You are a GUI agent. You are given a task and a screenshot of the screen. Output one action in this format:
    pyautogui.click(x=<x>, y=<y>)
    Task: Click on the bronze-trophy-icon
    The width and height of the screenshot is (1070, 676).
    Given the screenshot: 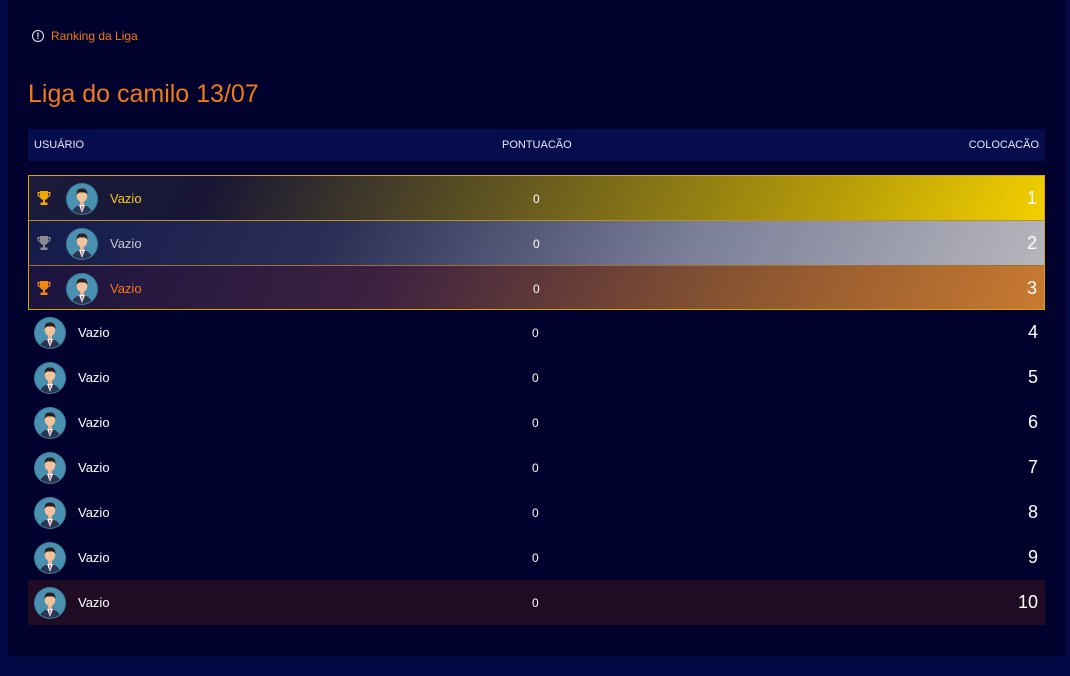 What is the action you would take?
    pyautogui.click(x=44, y=288)
    